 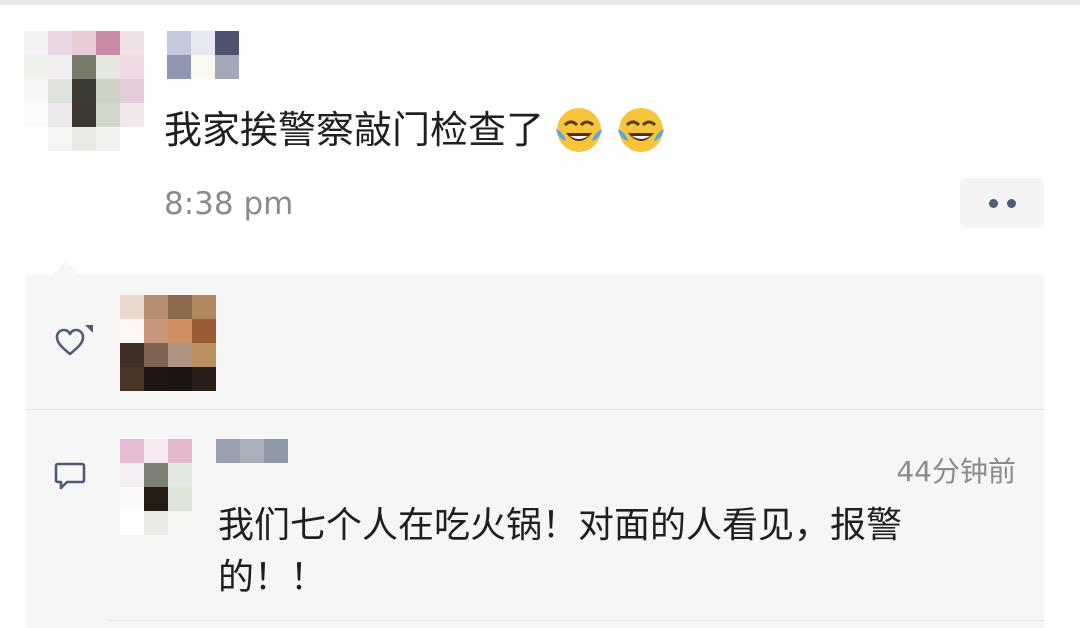 What do you see at coordinates (74, 340) in the screenshot?
I see `heart-icon` at bounding box center [74, 340].